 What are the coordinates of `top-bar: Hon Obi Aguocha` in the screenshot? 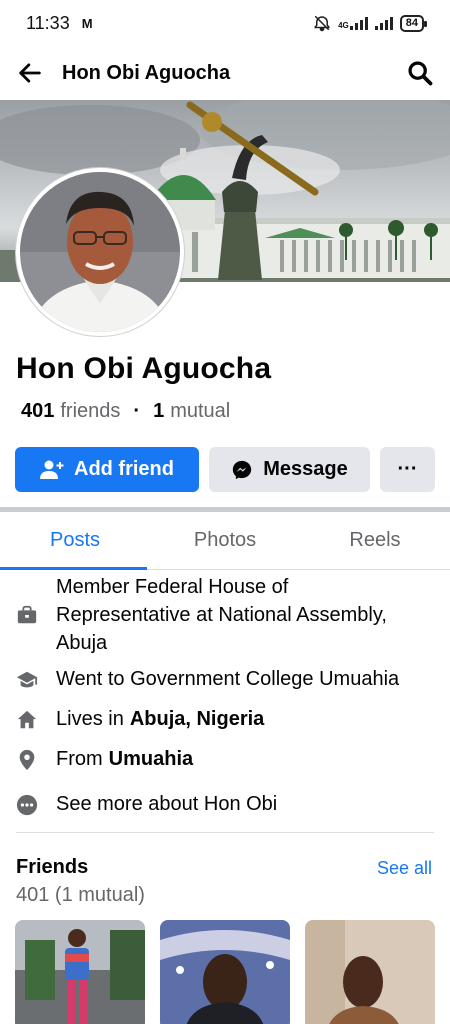 It's located at (225, 73).